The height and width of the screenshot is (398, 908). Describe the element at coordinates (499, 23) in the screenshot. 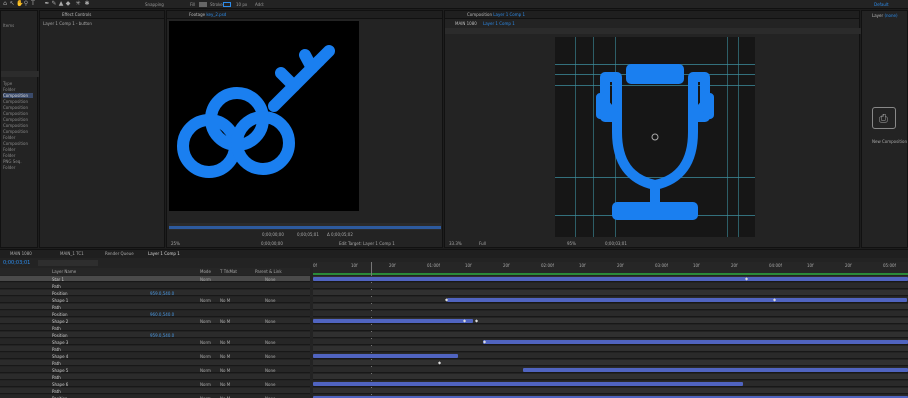

I see `breadcrumb-layer: Layer 1 Comp 1` at that location.